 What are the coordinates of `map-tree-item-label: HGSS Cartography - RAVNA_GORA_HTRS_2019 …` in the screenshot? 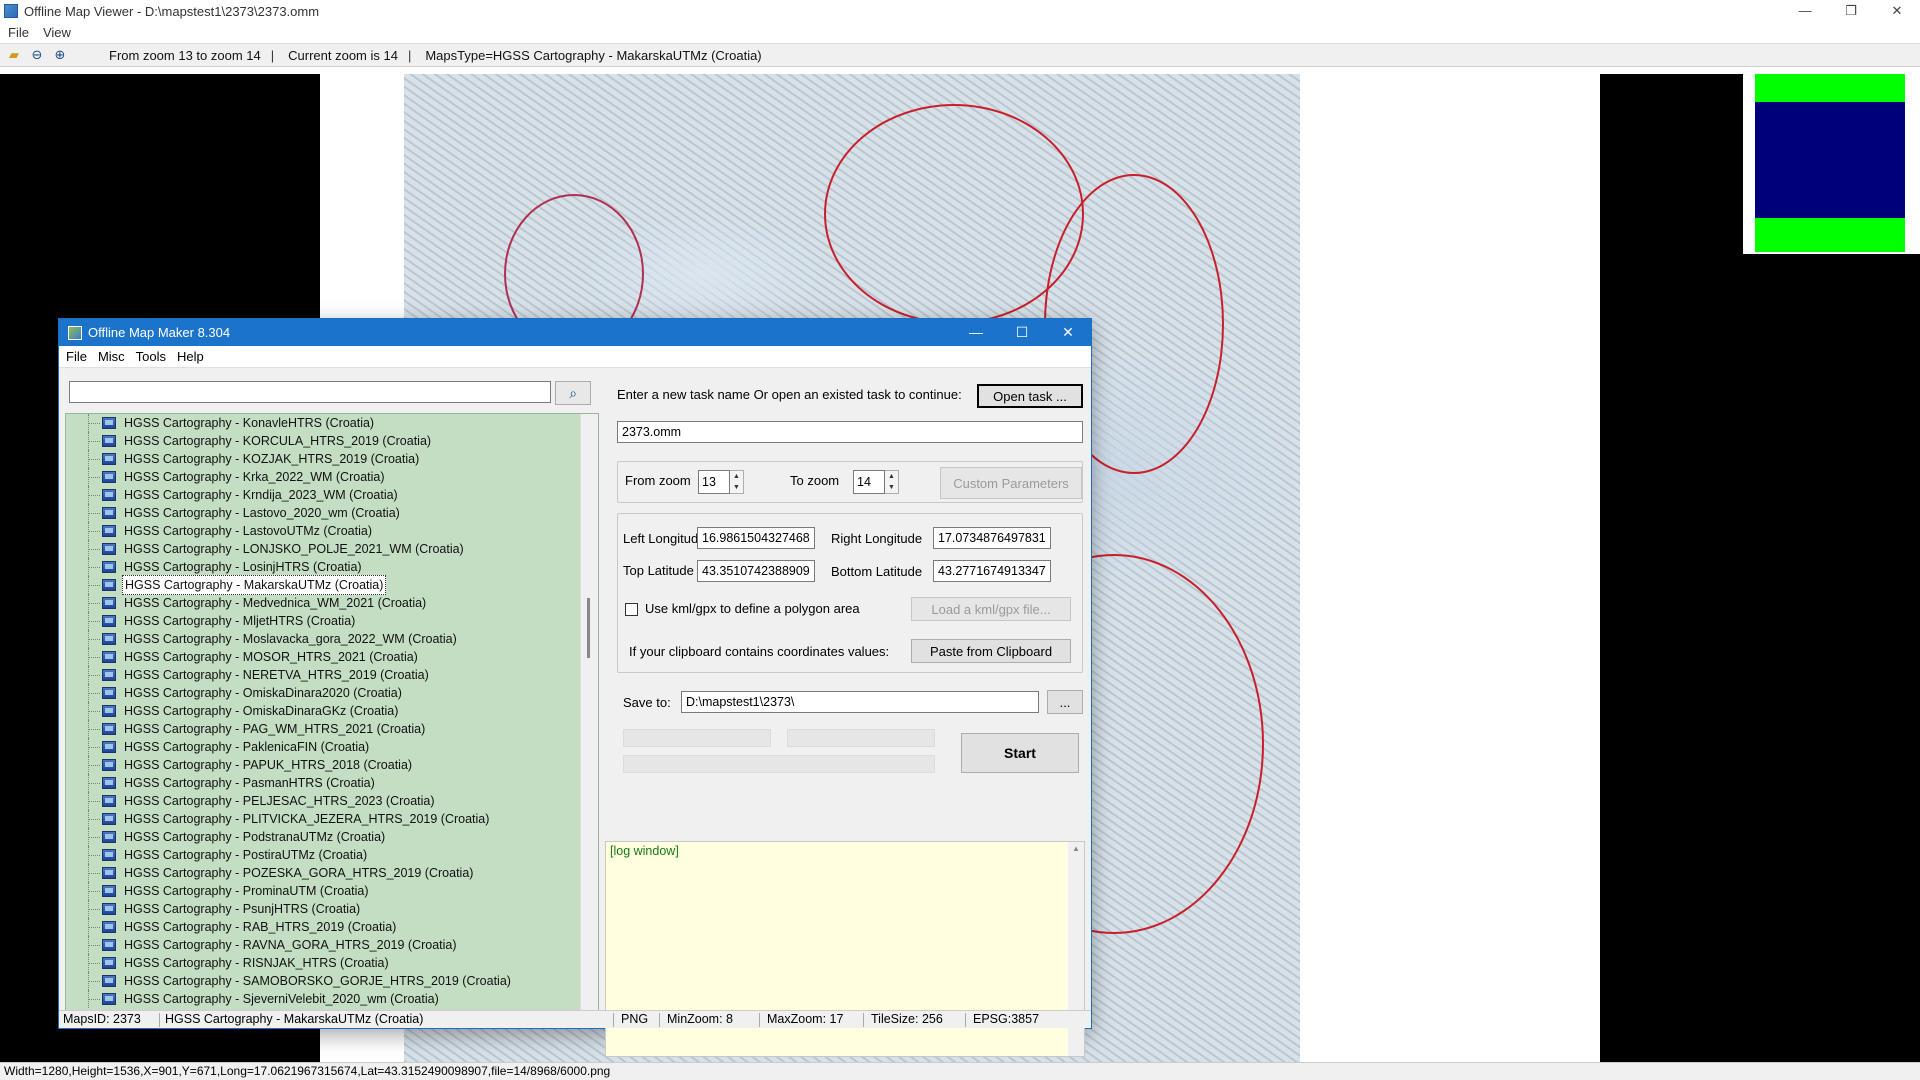 It's located at (290, 945).